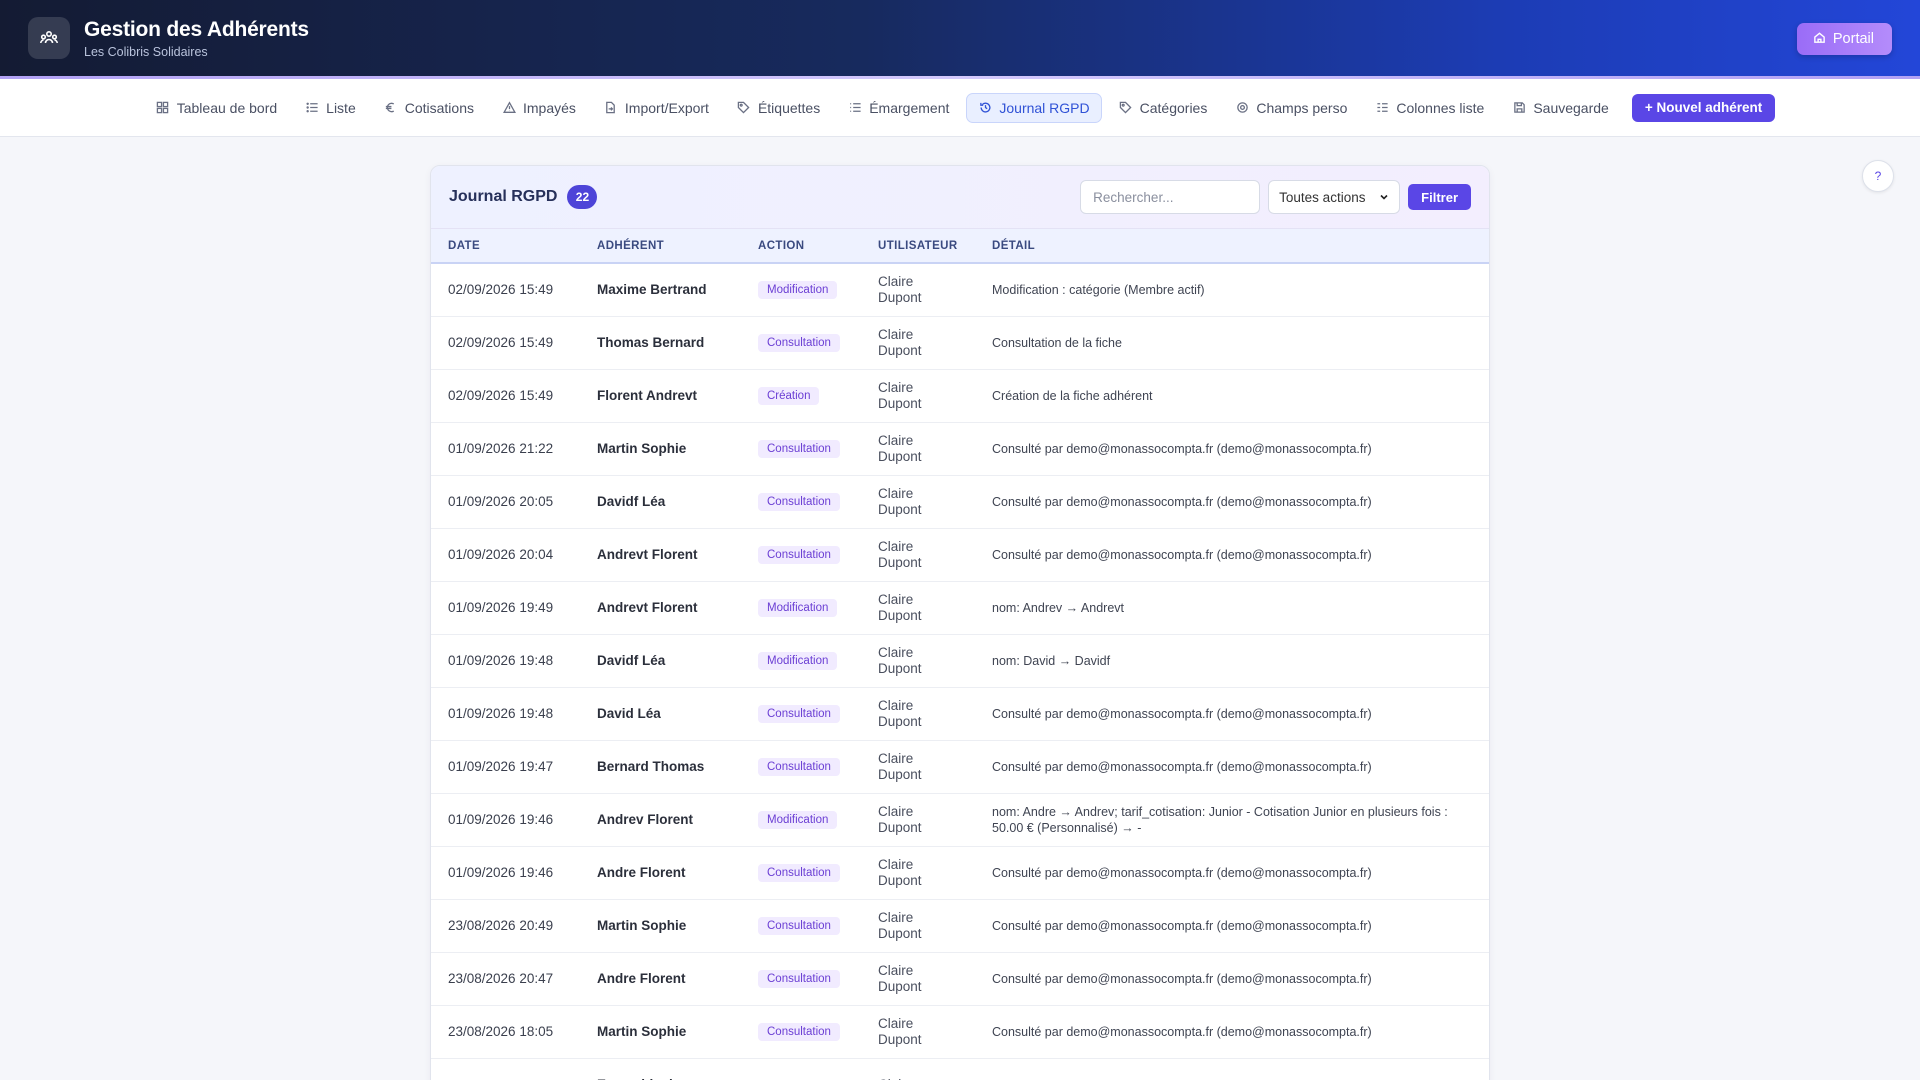  I want to click on help-button: ?, so click(1878, 176).